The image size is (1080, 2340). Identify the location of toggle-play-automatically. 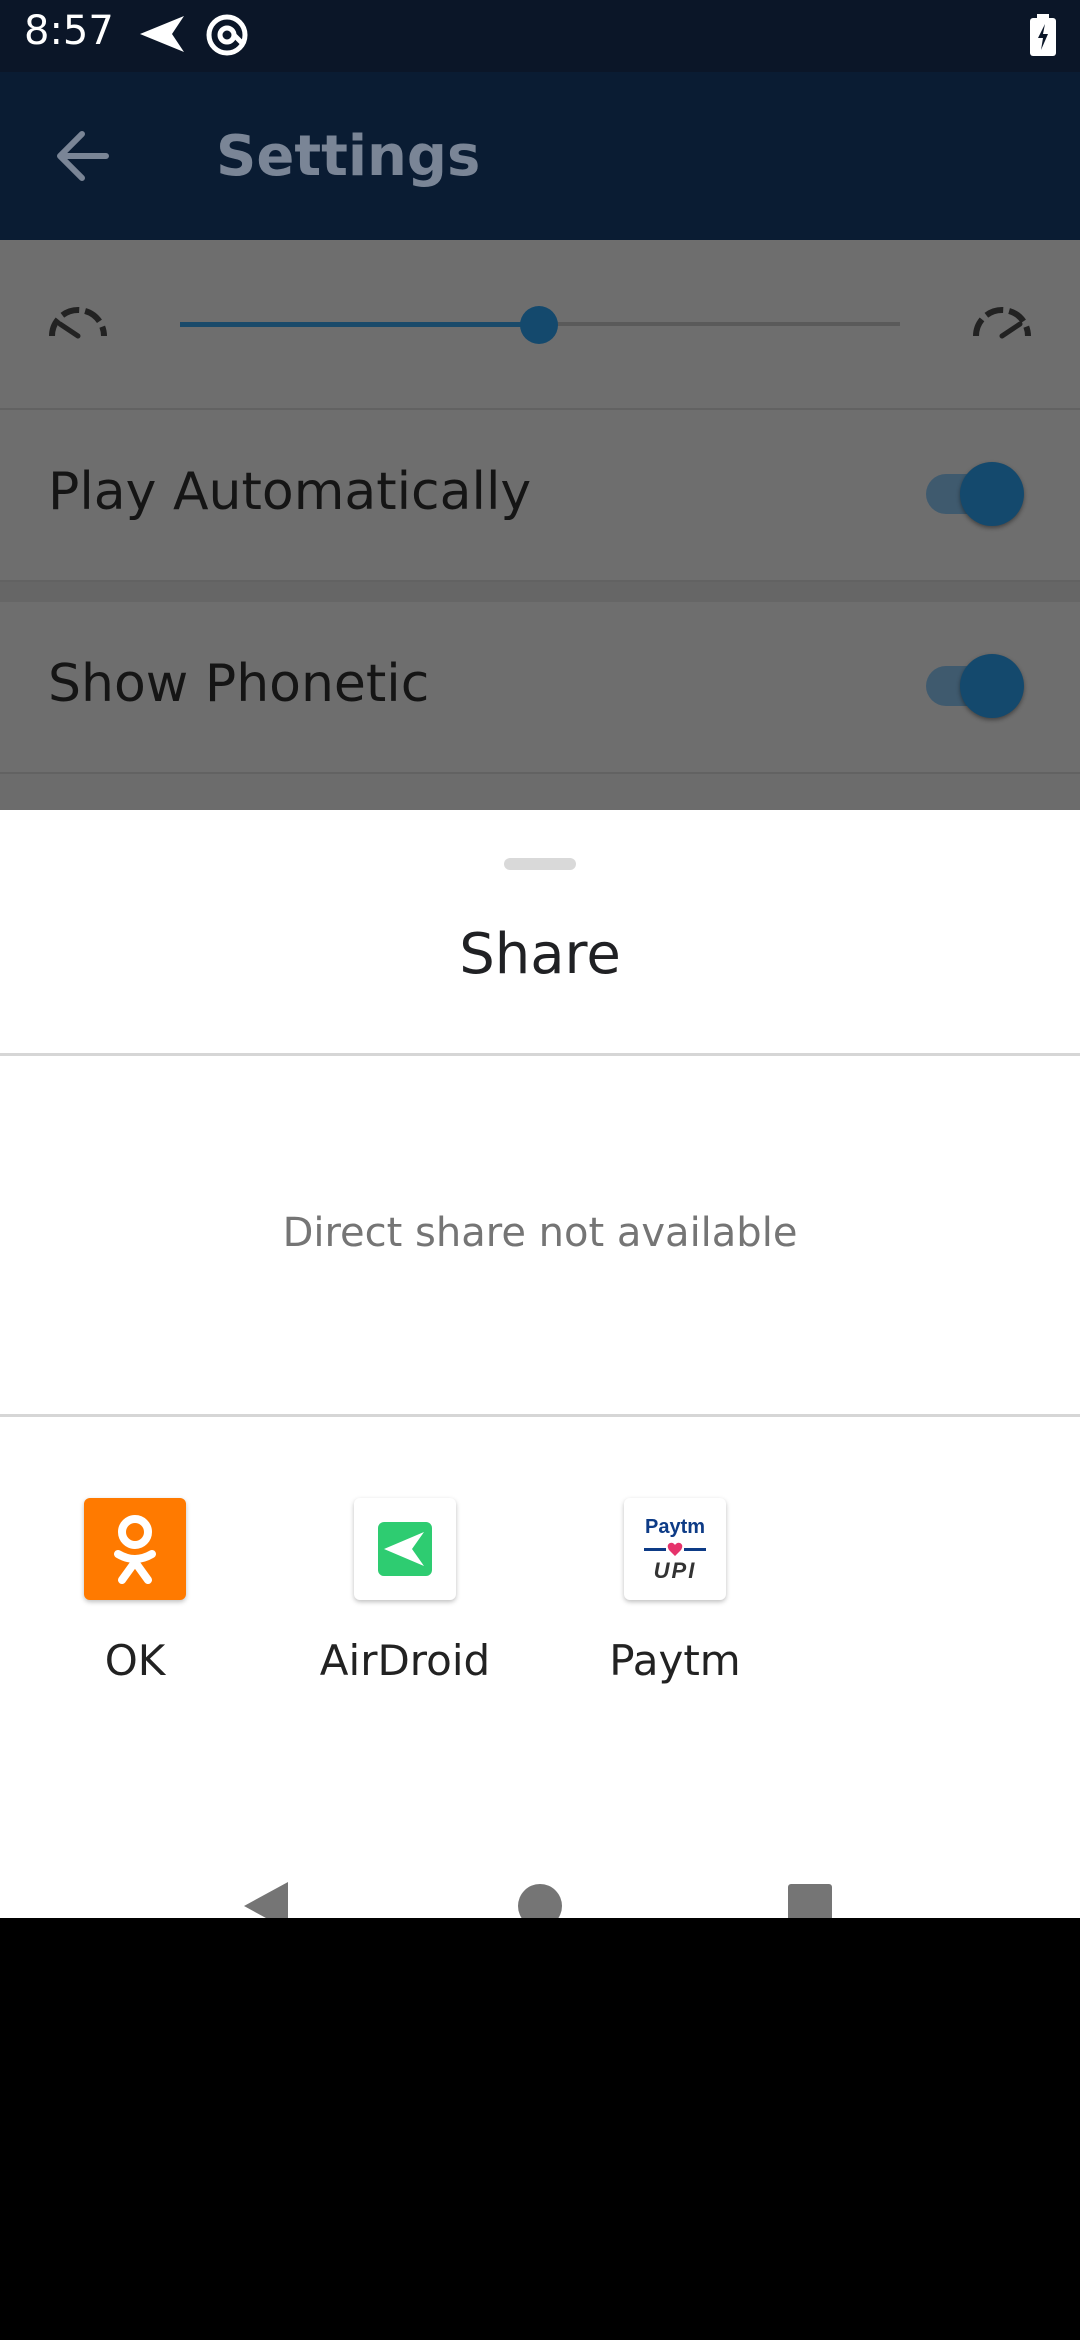
(976, 494).